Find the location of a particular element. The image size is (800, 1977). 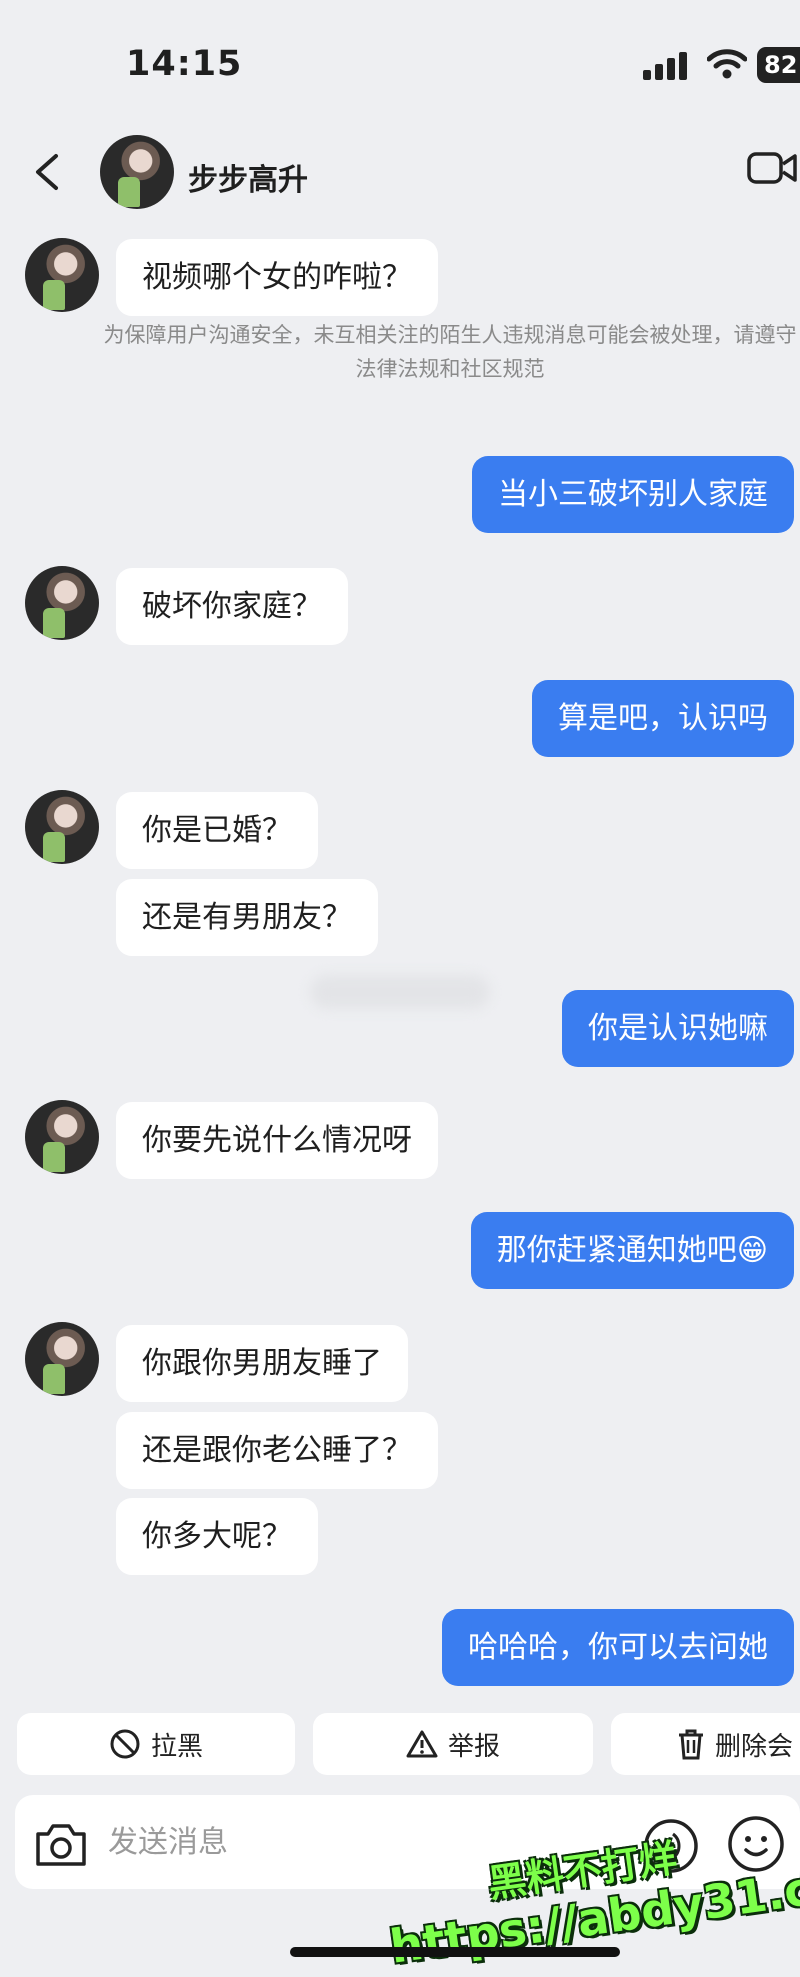

warning-icon is located at coordinates (422, 1744).